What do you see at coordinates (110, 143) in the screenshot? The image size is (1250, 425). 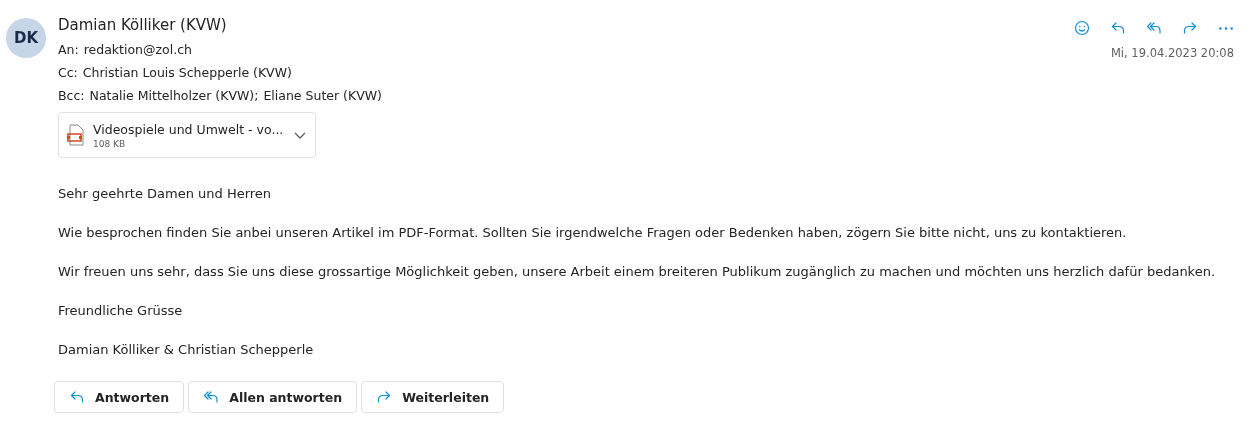 I see `attachment-size: 108 KB` at bounding box center [110, 143].